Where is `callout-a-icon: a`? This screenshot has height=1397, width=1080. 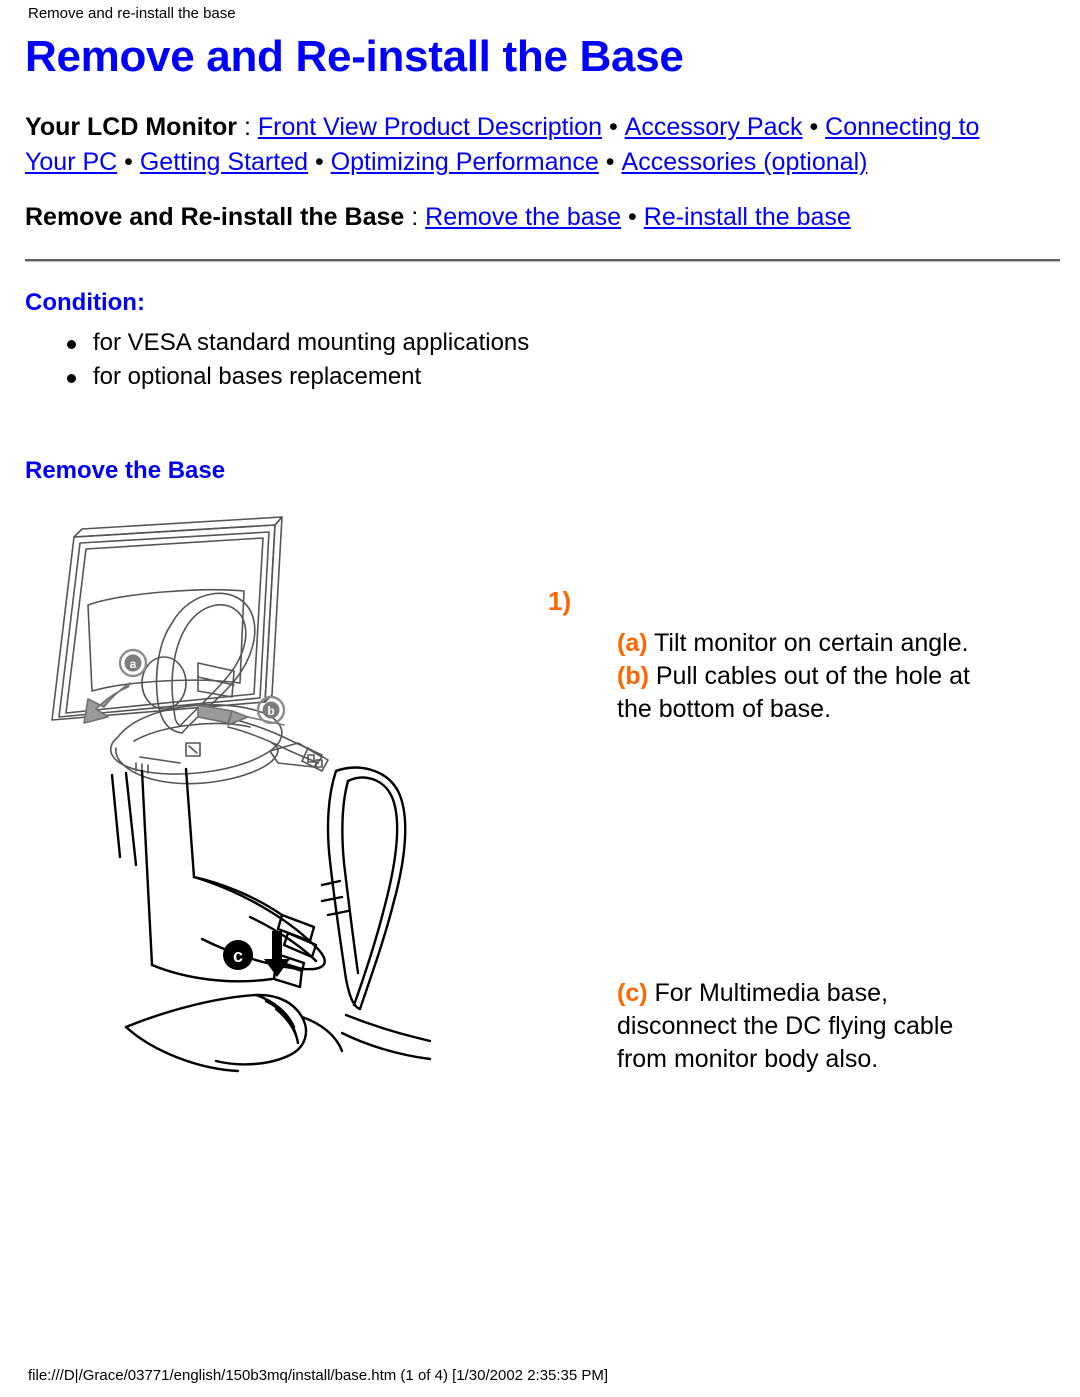 callout-a-icon: a is located at coordinates (133, 663).